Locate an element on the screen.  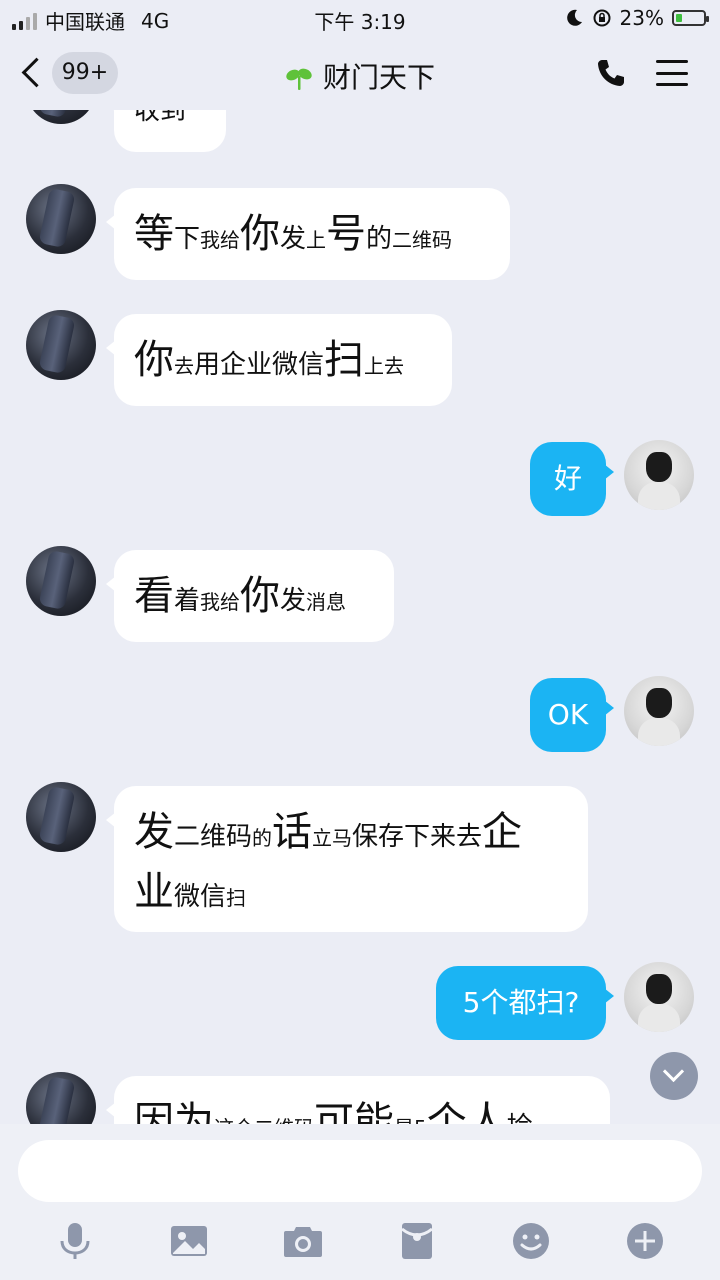
battery-percent: 23% is located at coordinates (641, 18).